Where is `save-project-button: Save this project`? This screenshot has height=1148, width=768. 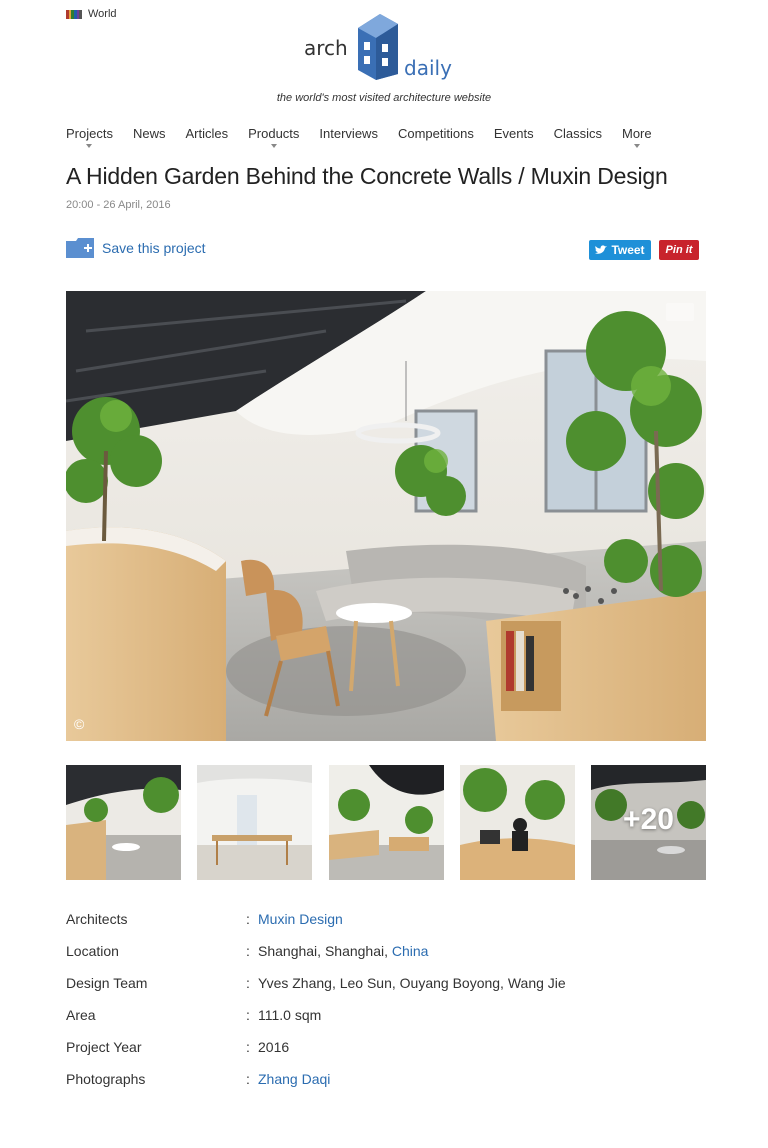
save-project-button: Save this project is located at coordinates (136, 248).